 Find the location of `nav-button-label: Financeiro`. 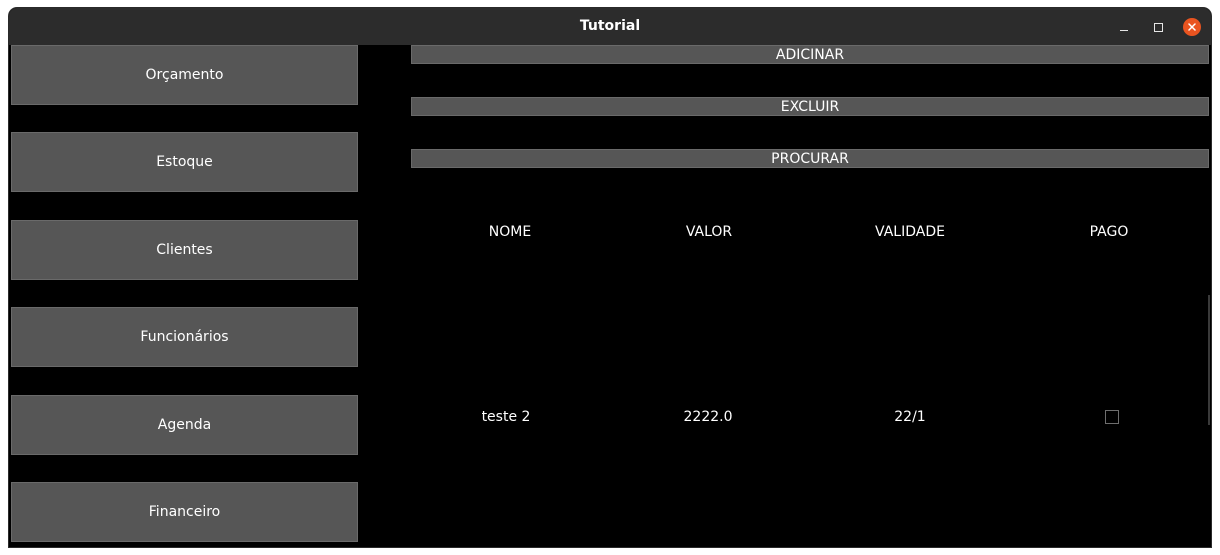

nav-button-label: Financeiro is located at coordinates (184, 512).